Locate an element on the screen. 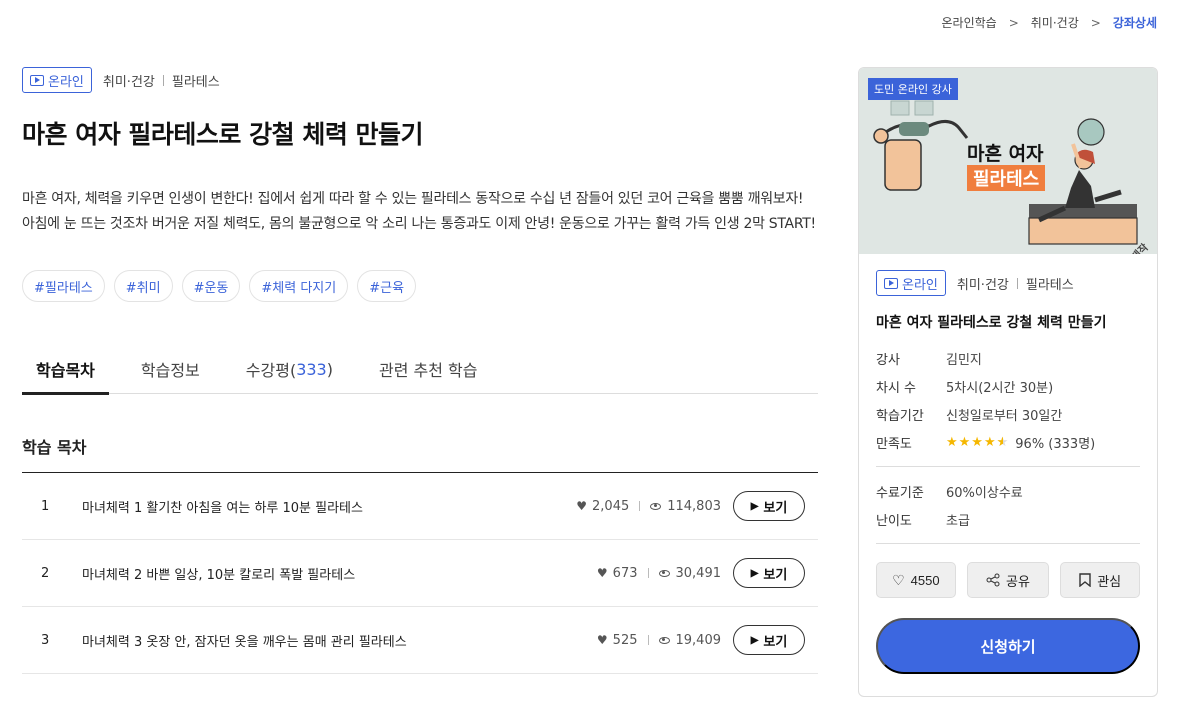  thumbnail-title-line1: 마흔 여자 is located at coordinates (1005, 154).